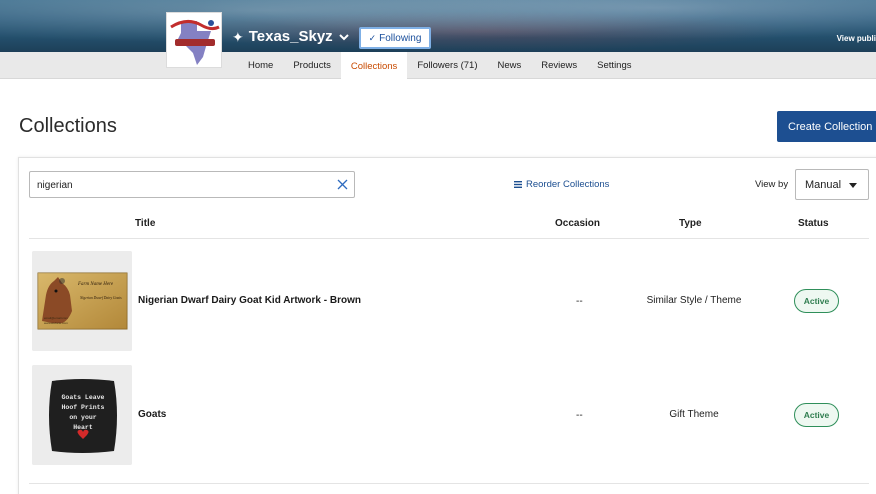 The height and width of the screenshot is (494, 876). I want to click on store-logo-graphic, so click(194, 40).